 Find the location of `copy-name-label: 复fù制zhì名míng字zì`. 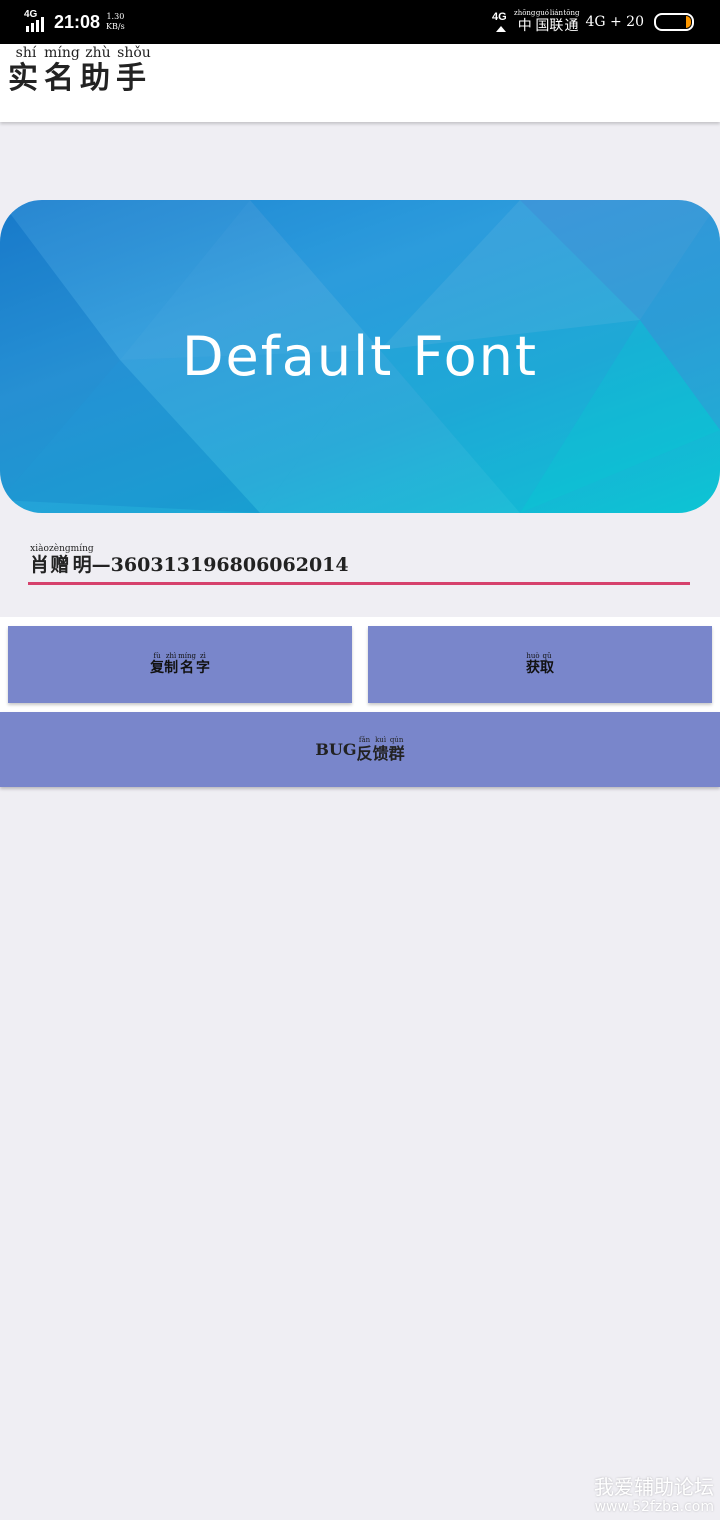

copy-name-label: 复fù制zhì名míng字zì is located at coordinates (180, 664).